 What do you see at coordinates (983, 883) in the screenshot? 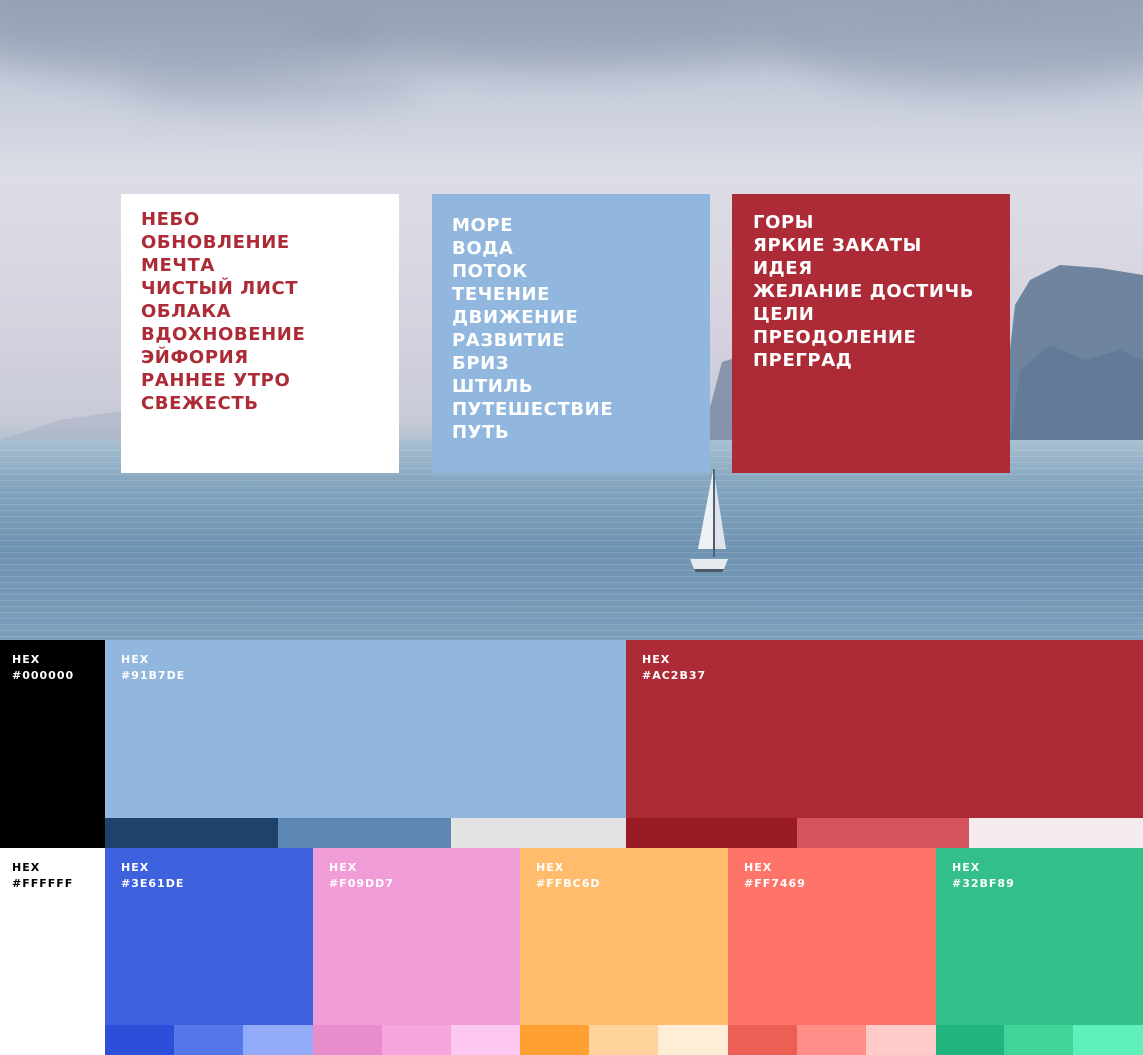
I see `hex-code: #32BF89` at bounding box center [983, 883].